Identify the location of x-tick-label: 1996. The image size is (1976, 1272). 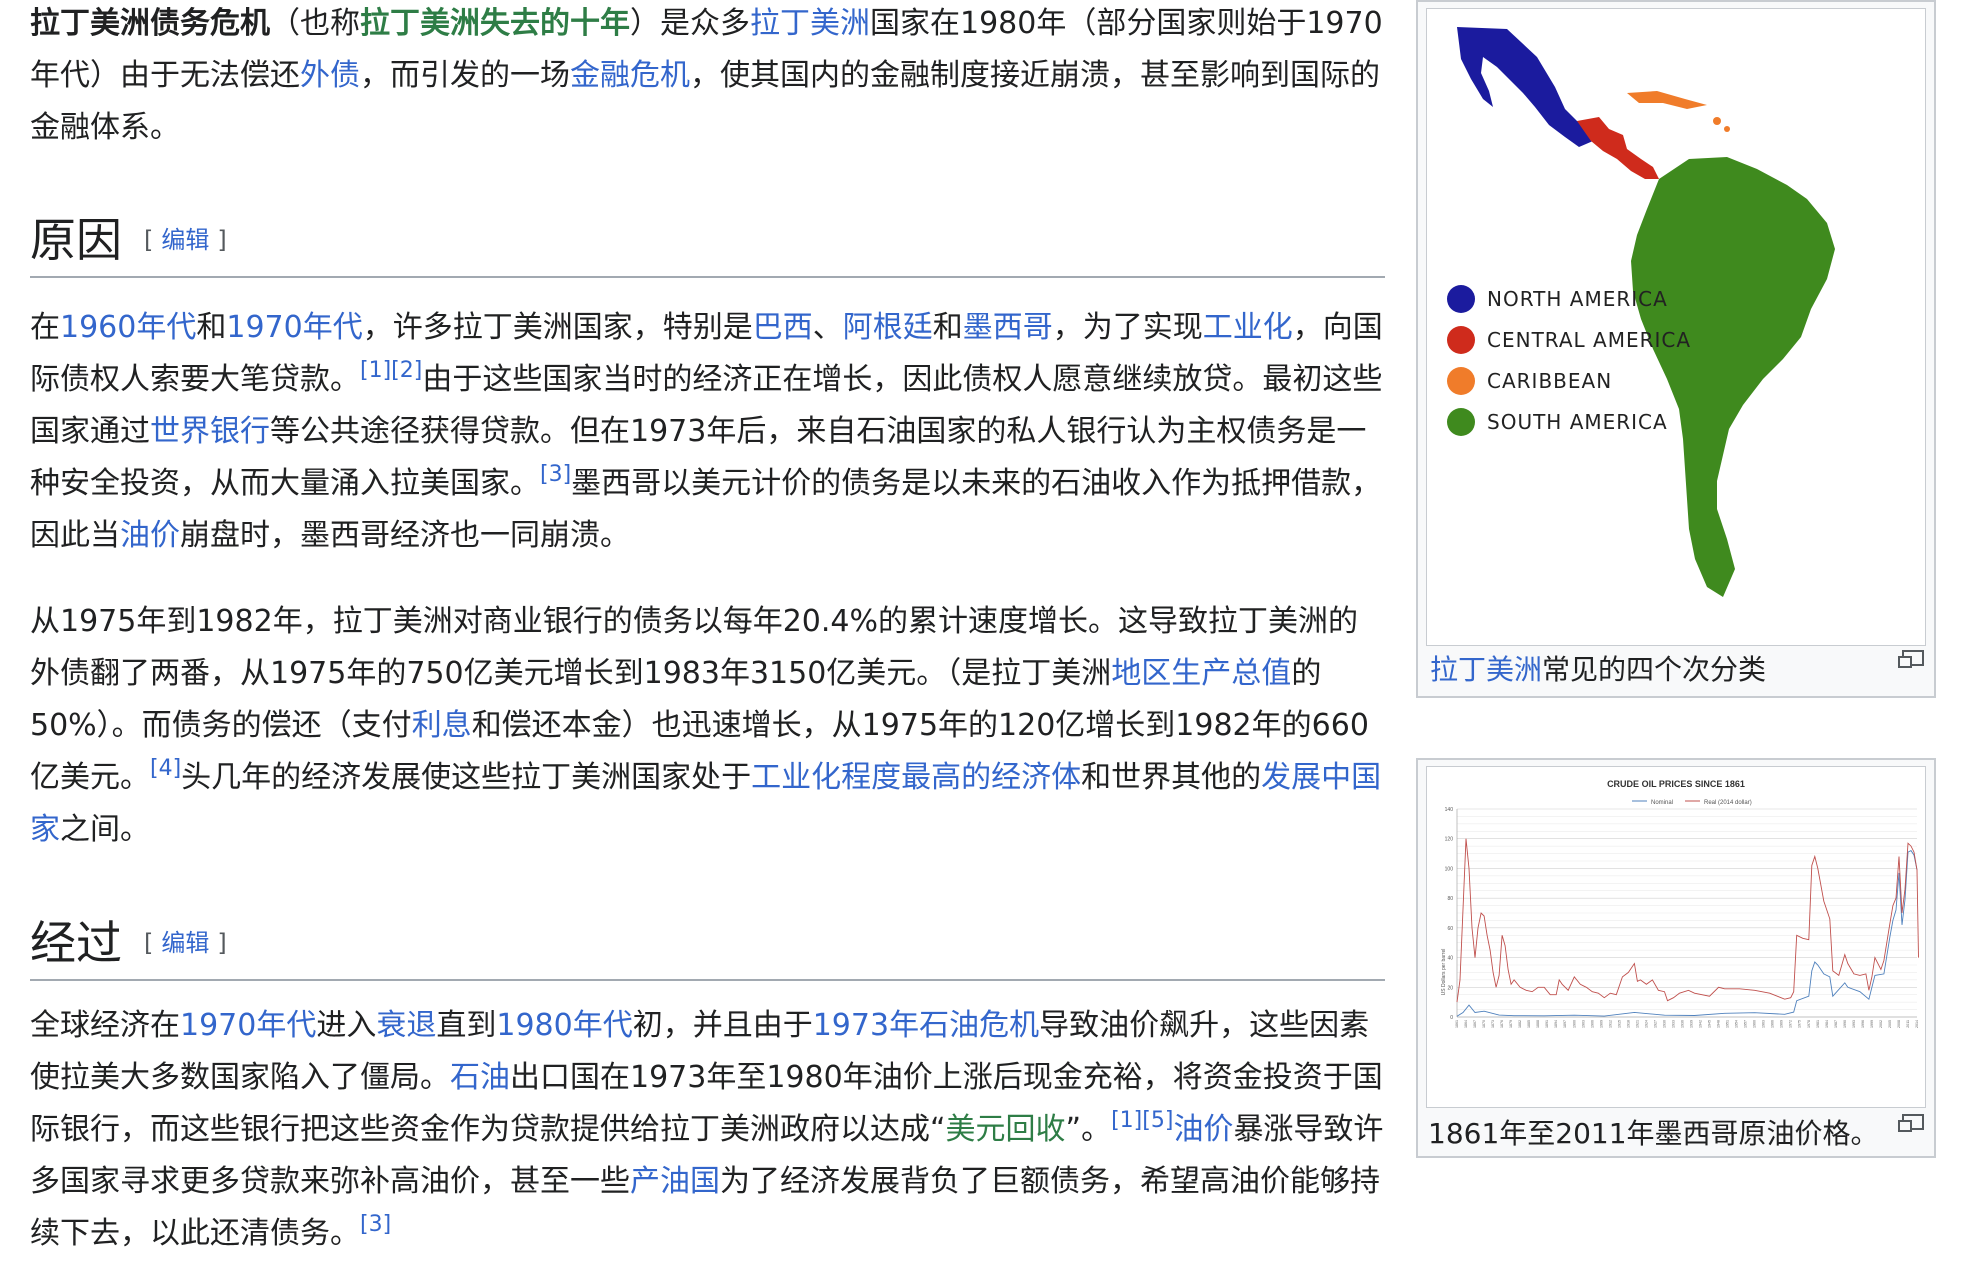
(1863, 1024).